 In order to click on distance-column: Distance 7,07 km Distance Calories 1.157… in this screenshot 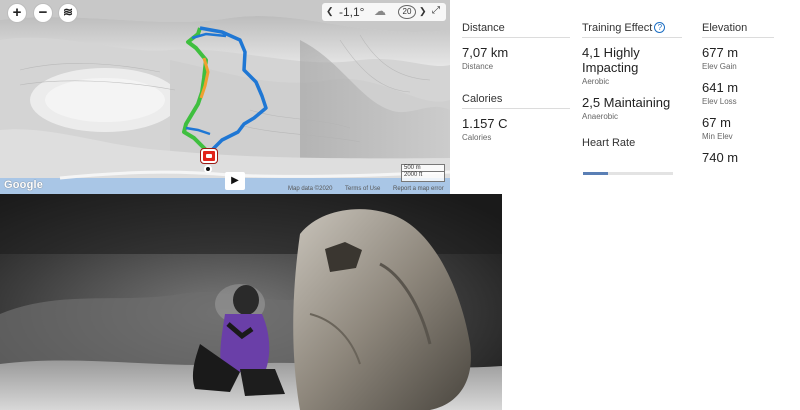, I will do `click(516, 82)`.